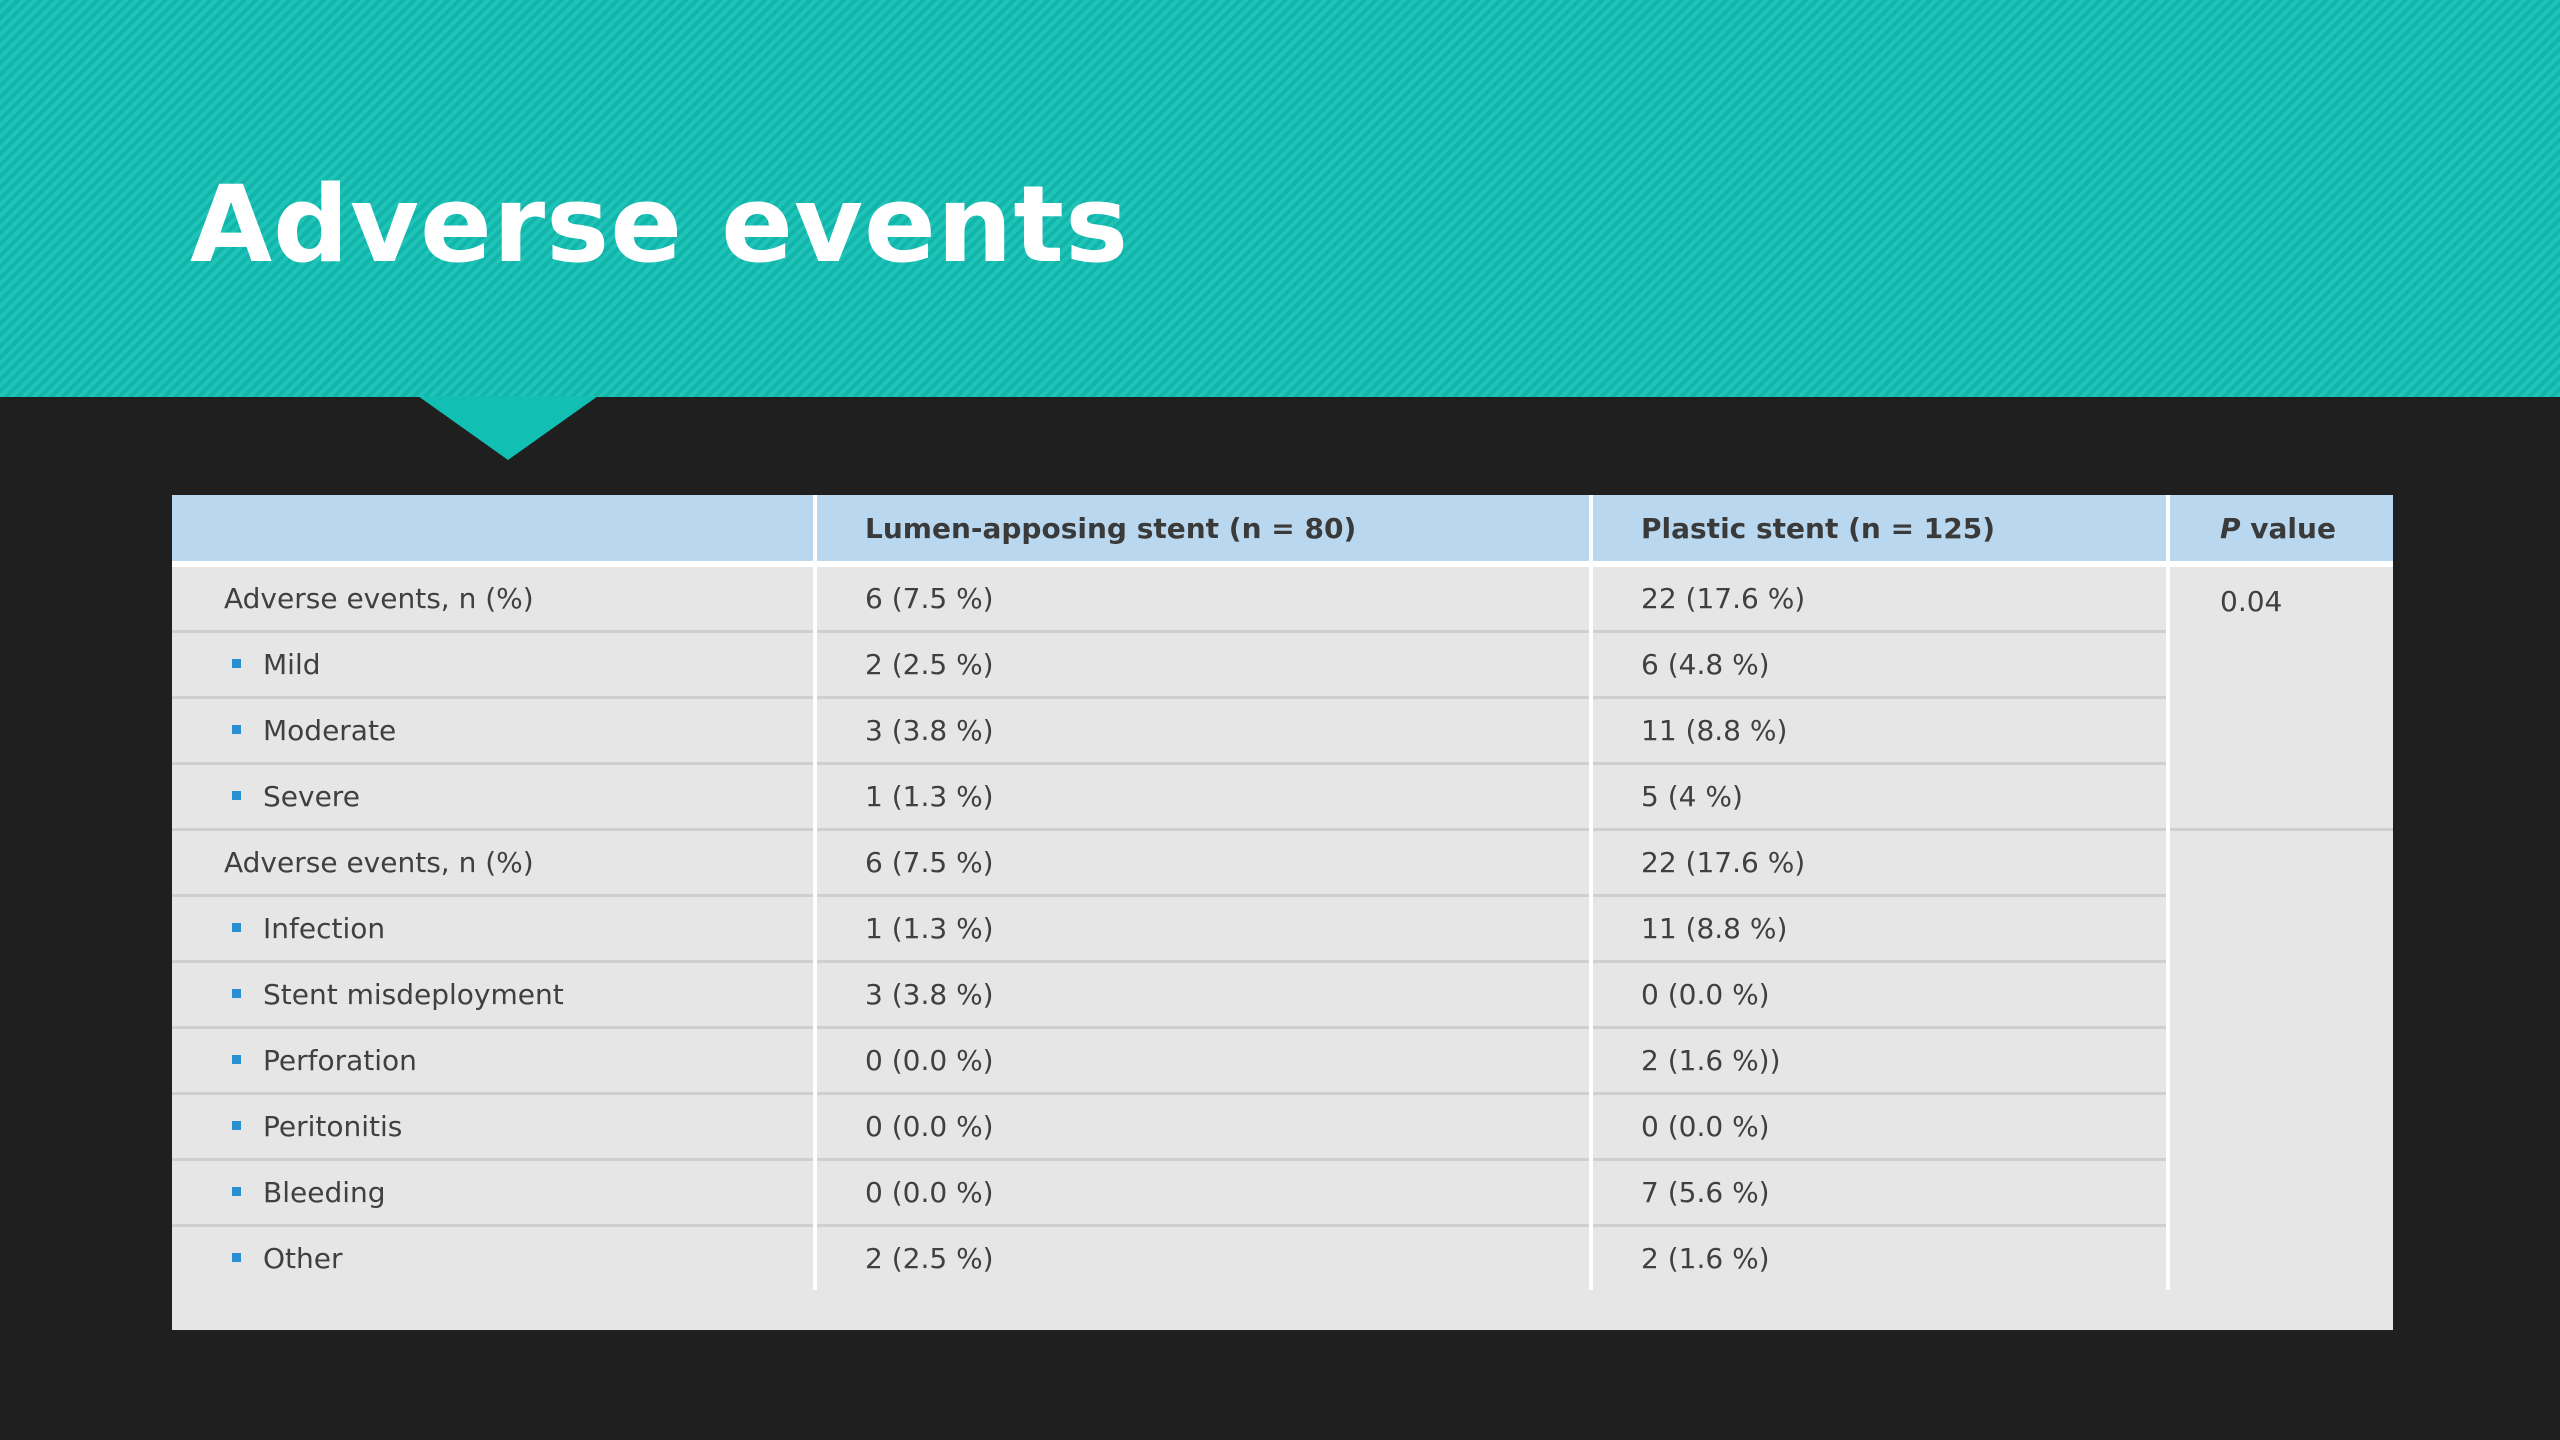 This screenshot has width=2560, height=1440. What do you see at coordinates (324, 1192) in the screenshot?
I see `row-label-text: Bleeding` at bounding box center [324, 1192].